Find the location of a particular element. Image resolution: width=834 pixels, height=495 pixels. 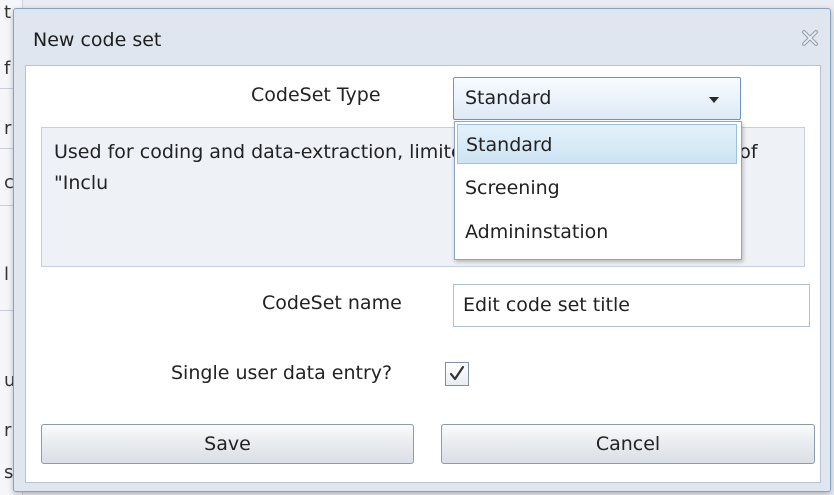

single-user-checkbox is located at coordinates (457, 374).